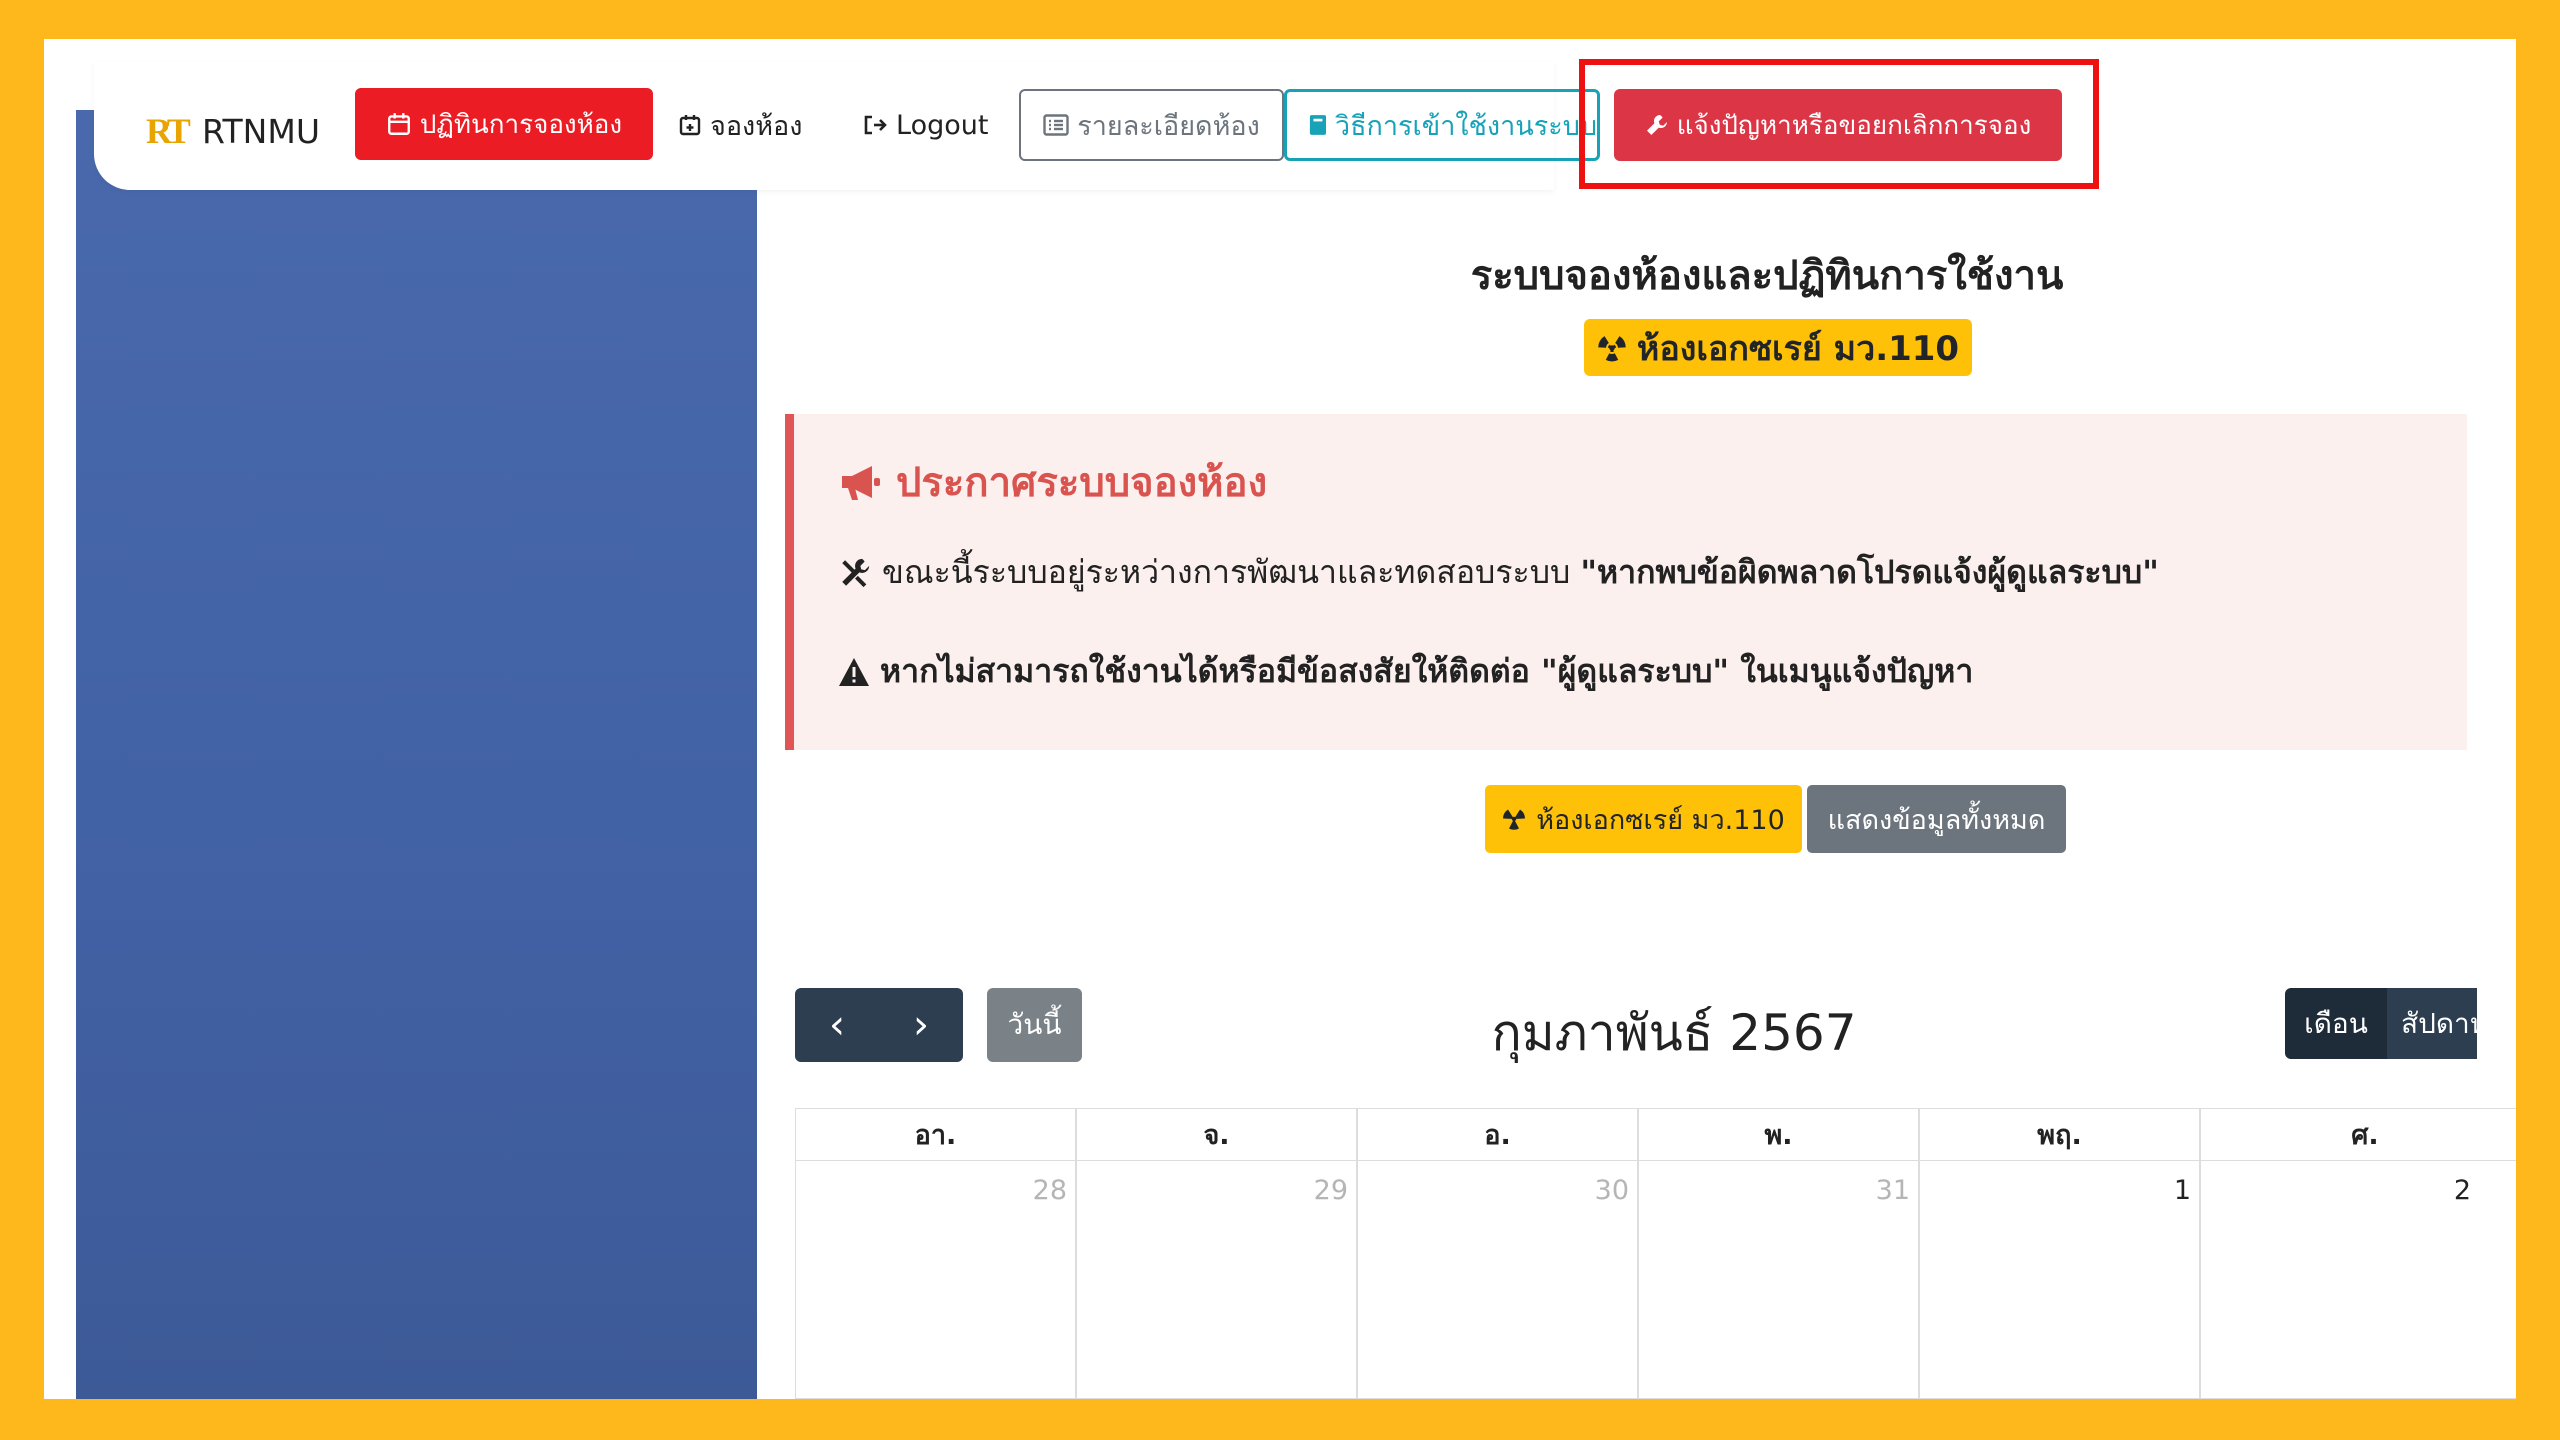 This screenshot has height=1440, width=2560. What do you see at coordinates (2462, 1190) in the screenshot?
I see `day-number: 2` at bounding box center [2462, 1190].